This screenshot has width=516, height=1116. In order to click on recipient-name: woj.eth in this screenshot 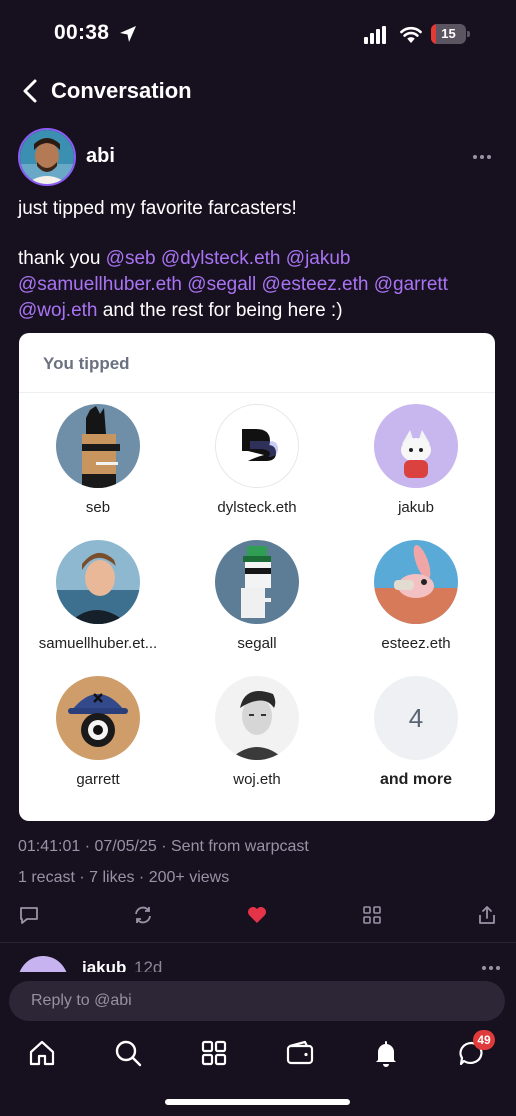, I will do `click(257, 779)`.